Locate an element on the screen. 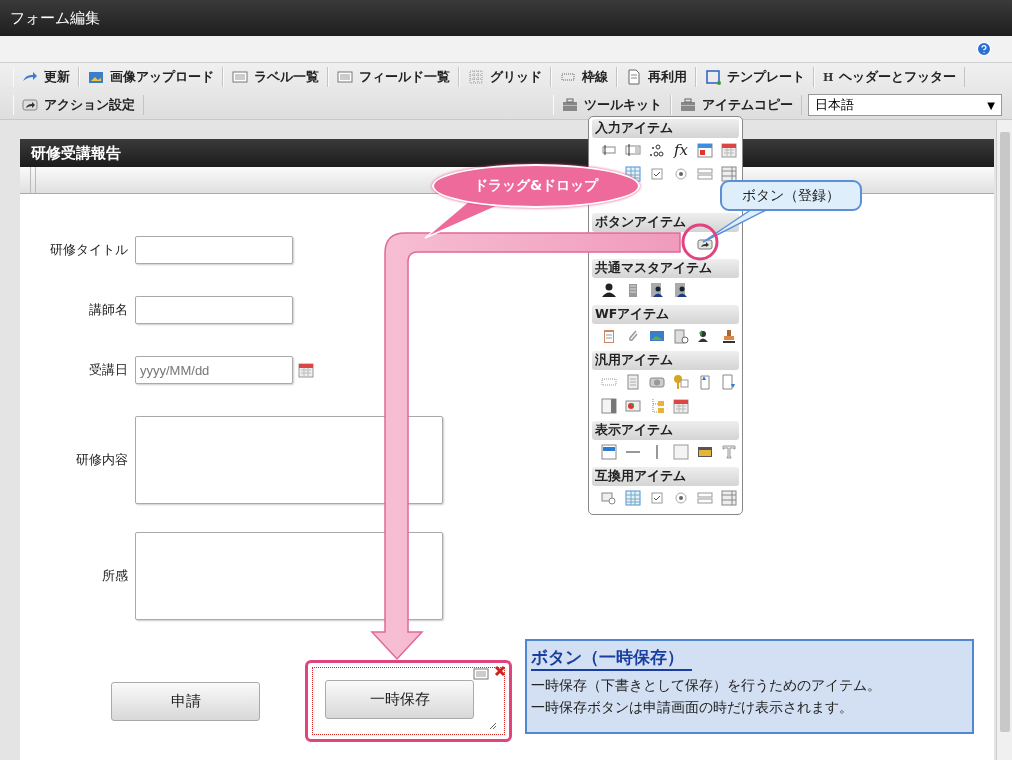 The height and width of the screenshot is (760, 1012). toolbar-button: 画像アップロード is located at coordinates (151, 77).